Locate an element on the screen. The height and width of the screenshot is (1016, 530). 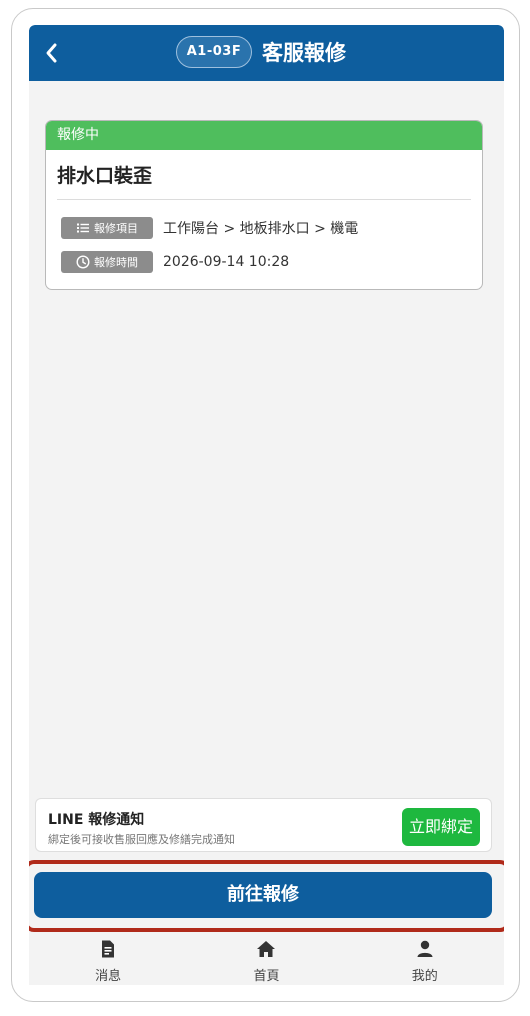
line-notify-panel: LINE 報修通知 綁定後可接收售服回應及修繕完成通知 立即綁定 is located at coordinates (263, 825).